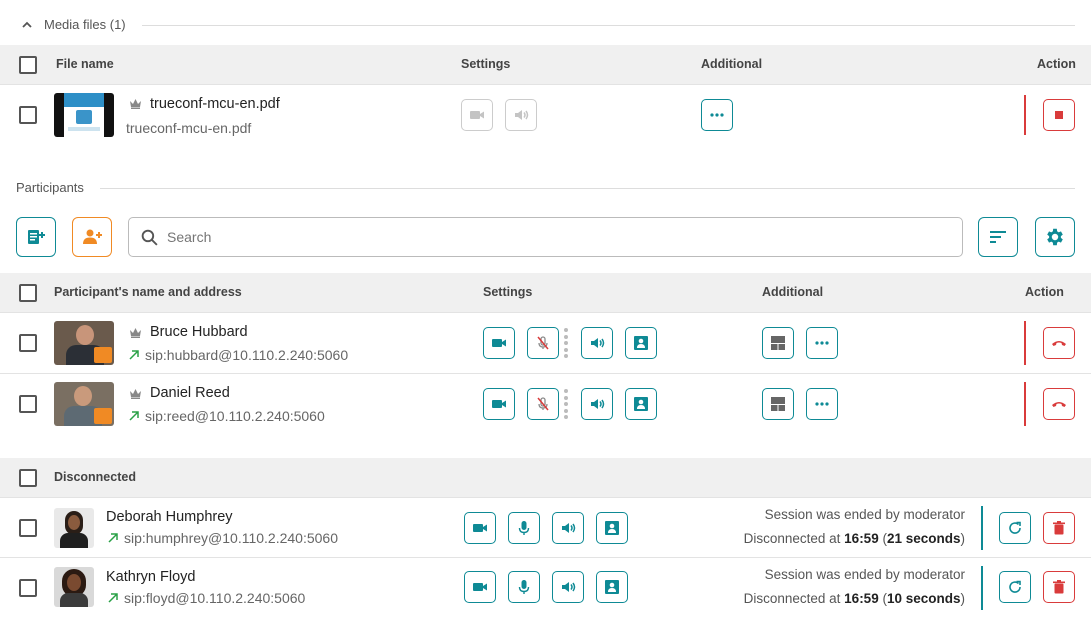  I want to click on search-icon, so click(149, 237).